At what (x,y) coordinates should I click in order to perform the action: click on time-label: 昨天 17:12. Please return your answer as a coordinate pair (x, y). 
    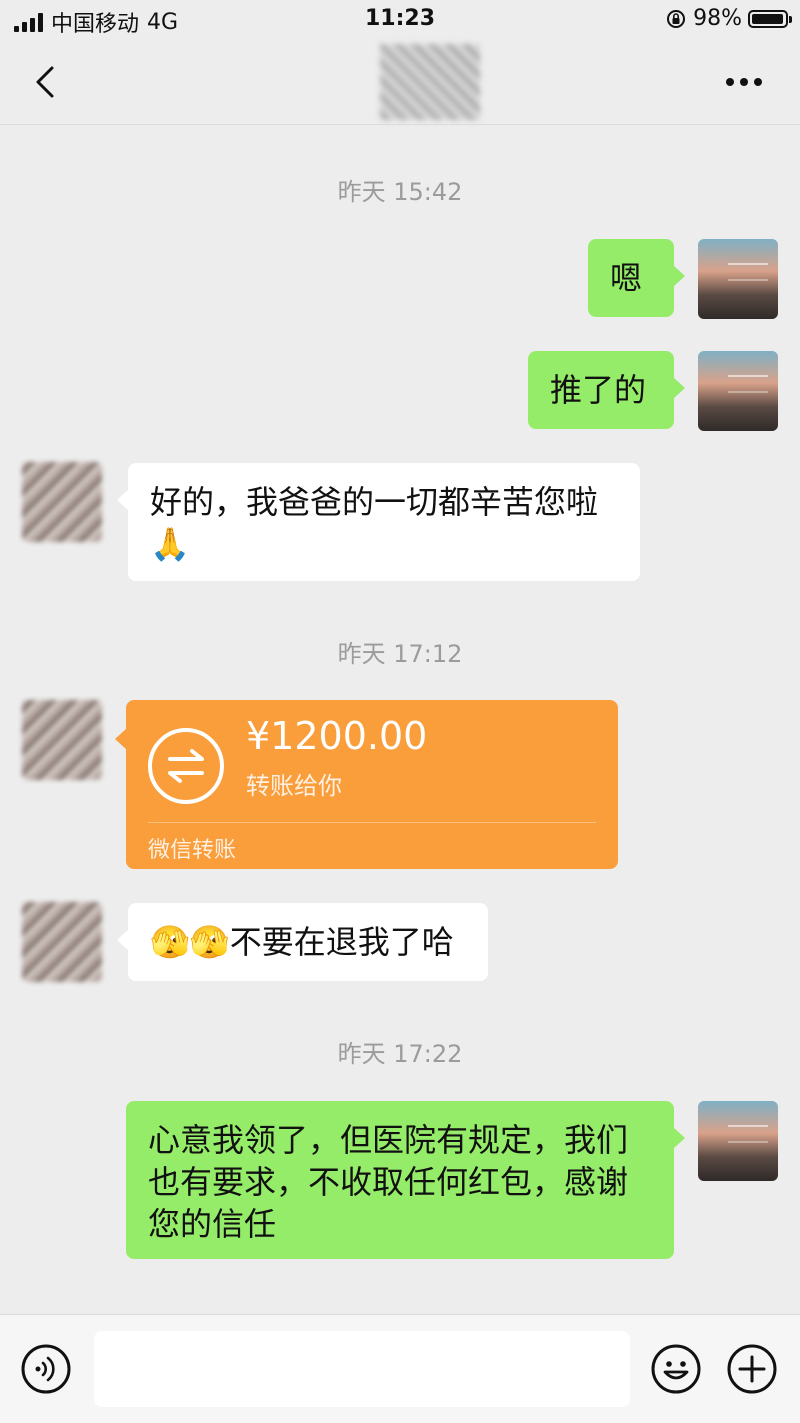
    Looking at the image, I should click on (400, 654).